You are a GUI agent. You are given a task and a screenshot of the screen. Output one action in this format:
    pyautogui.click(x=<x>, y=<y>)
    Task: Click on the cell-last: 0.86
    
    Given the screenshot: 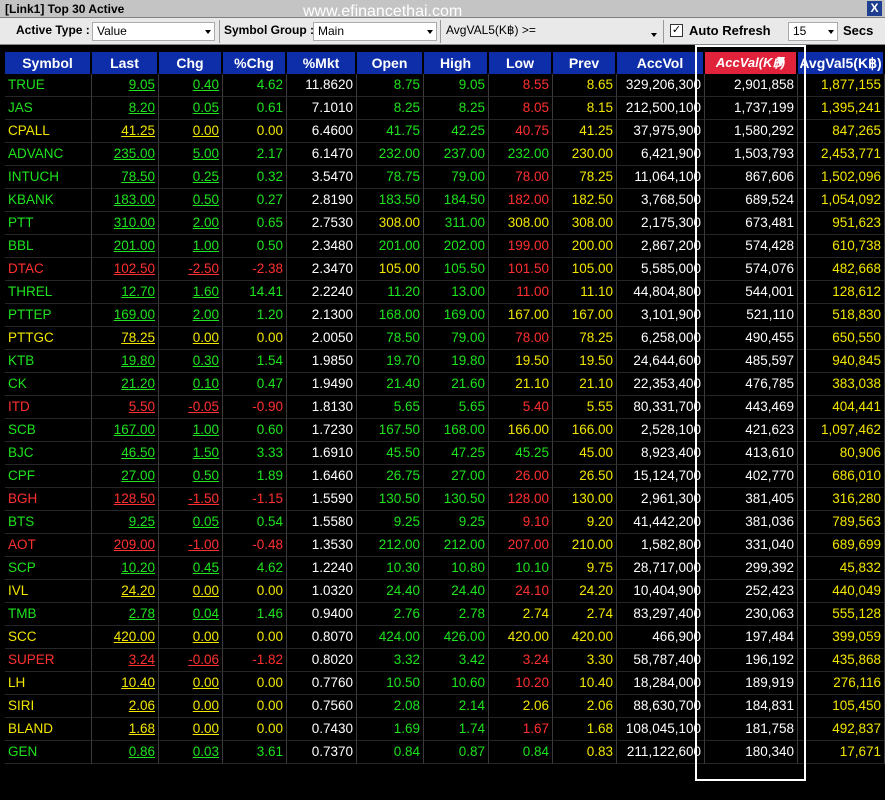 What is the action you would take?
    pyautogui.click(x=125, y=752)
    